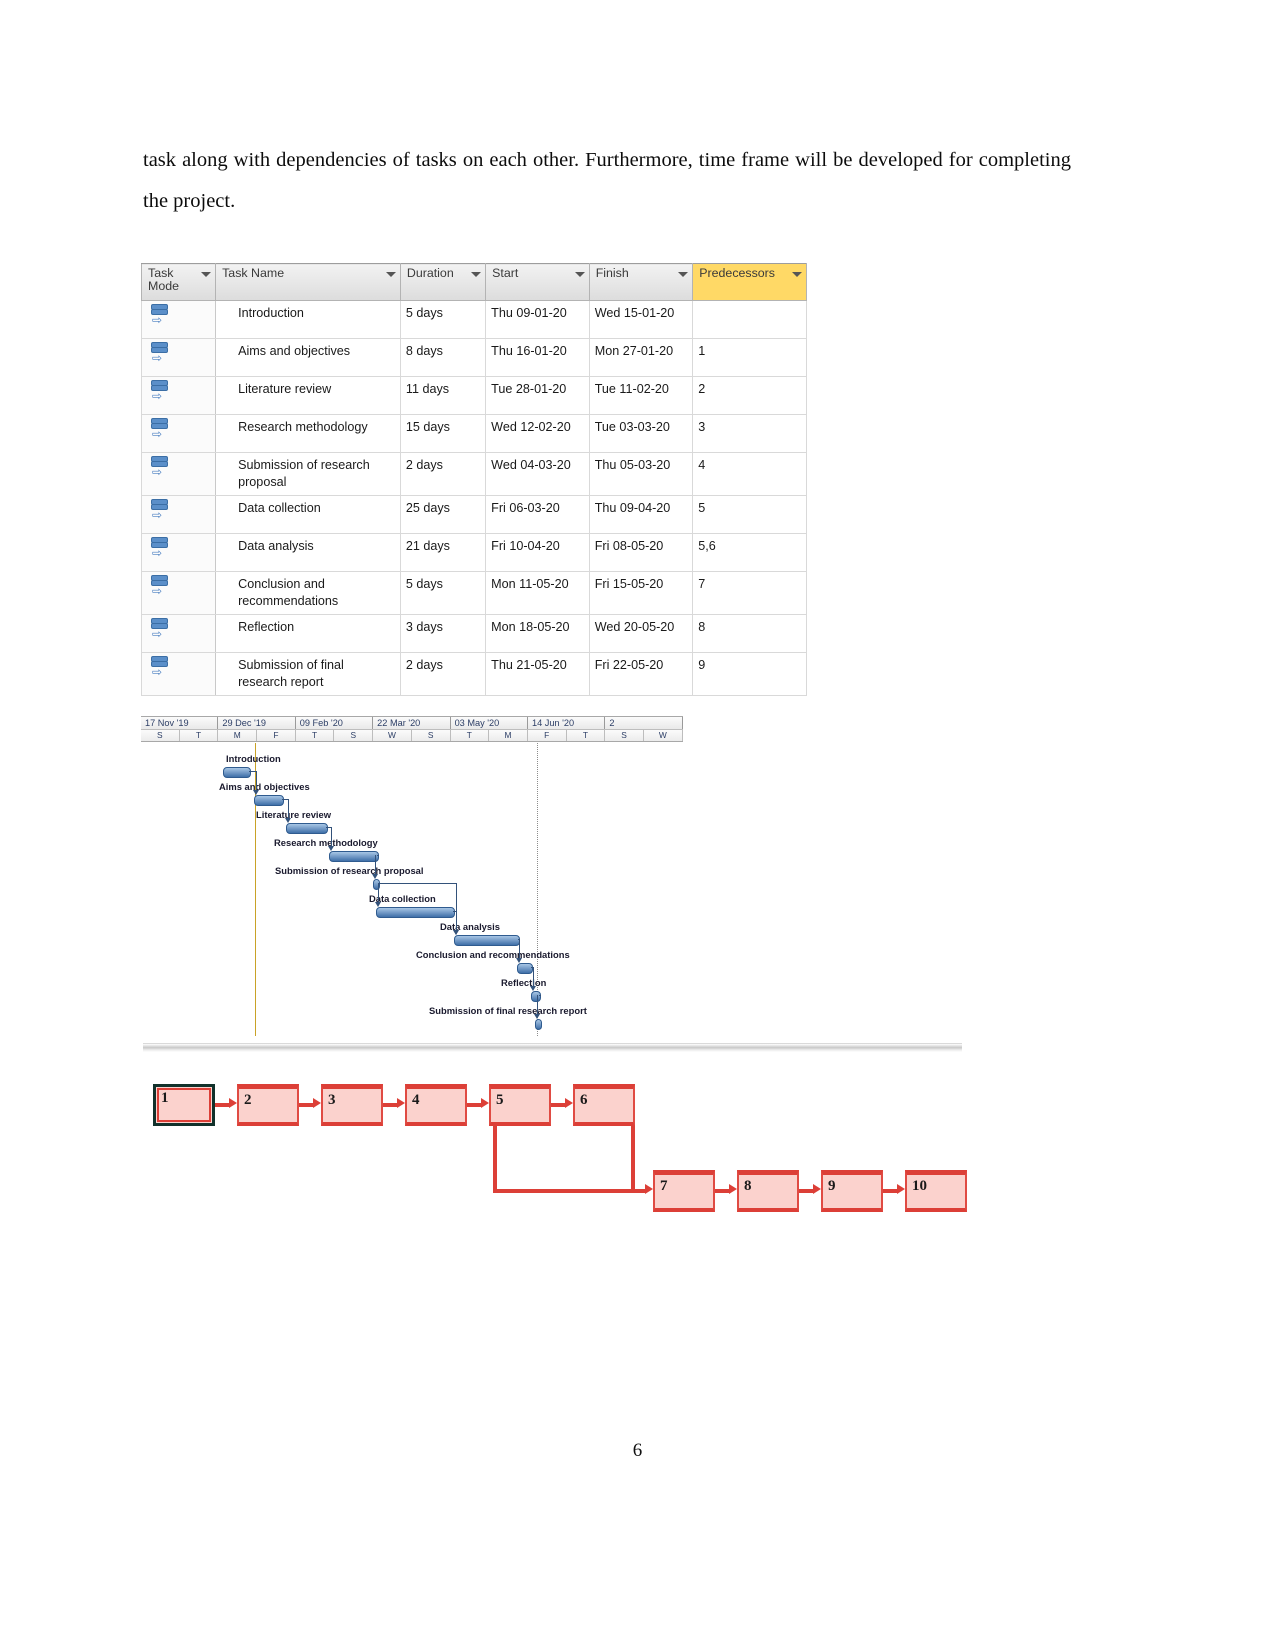 Image resolution: width=1275 pixels, height=1651 pixels. Describe the element at coordinates (308, 474) in the screenshot. I see `cell-name: Submission of research proposal` at that location.